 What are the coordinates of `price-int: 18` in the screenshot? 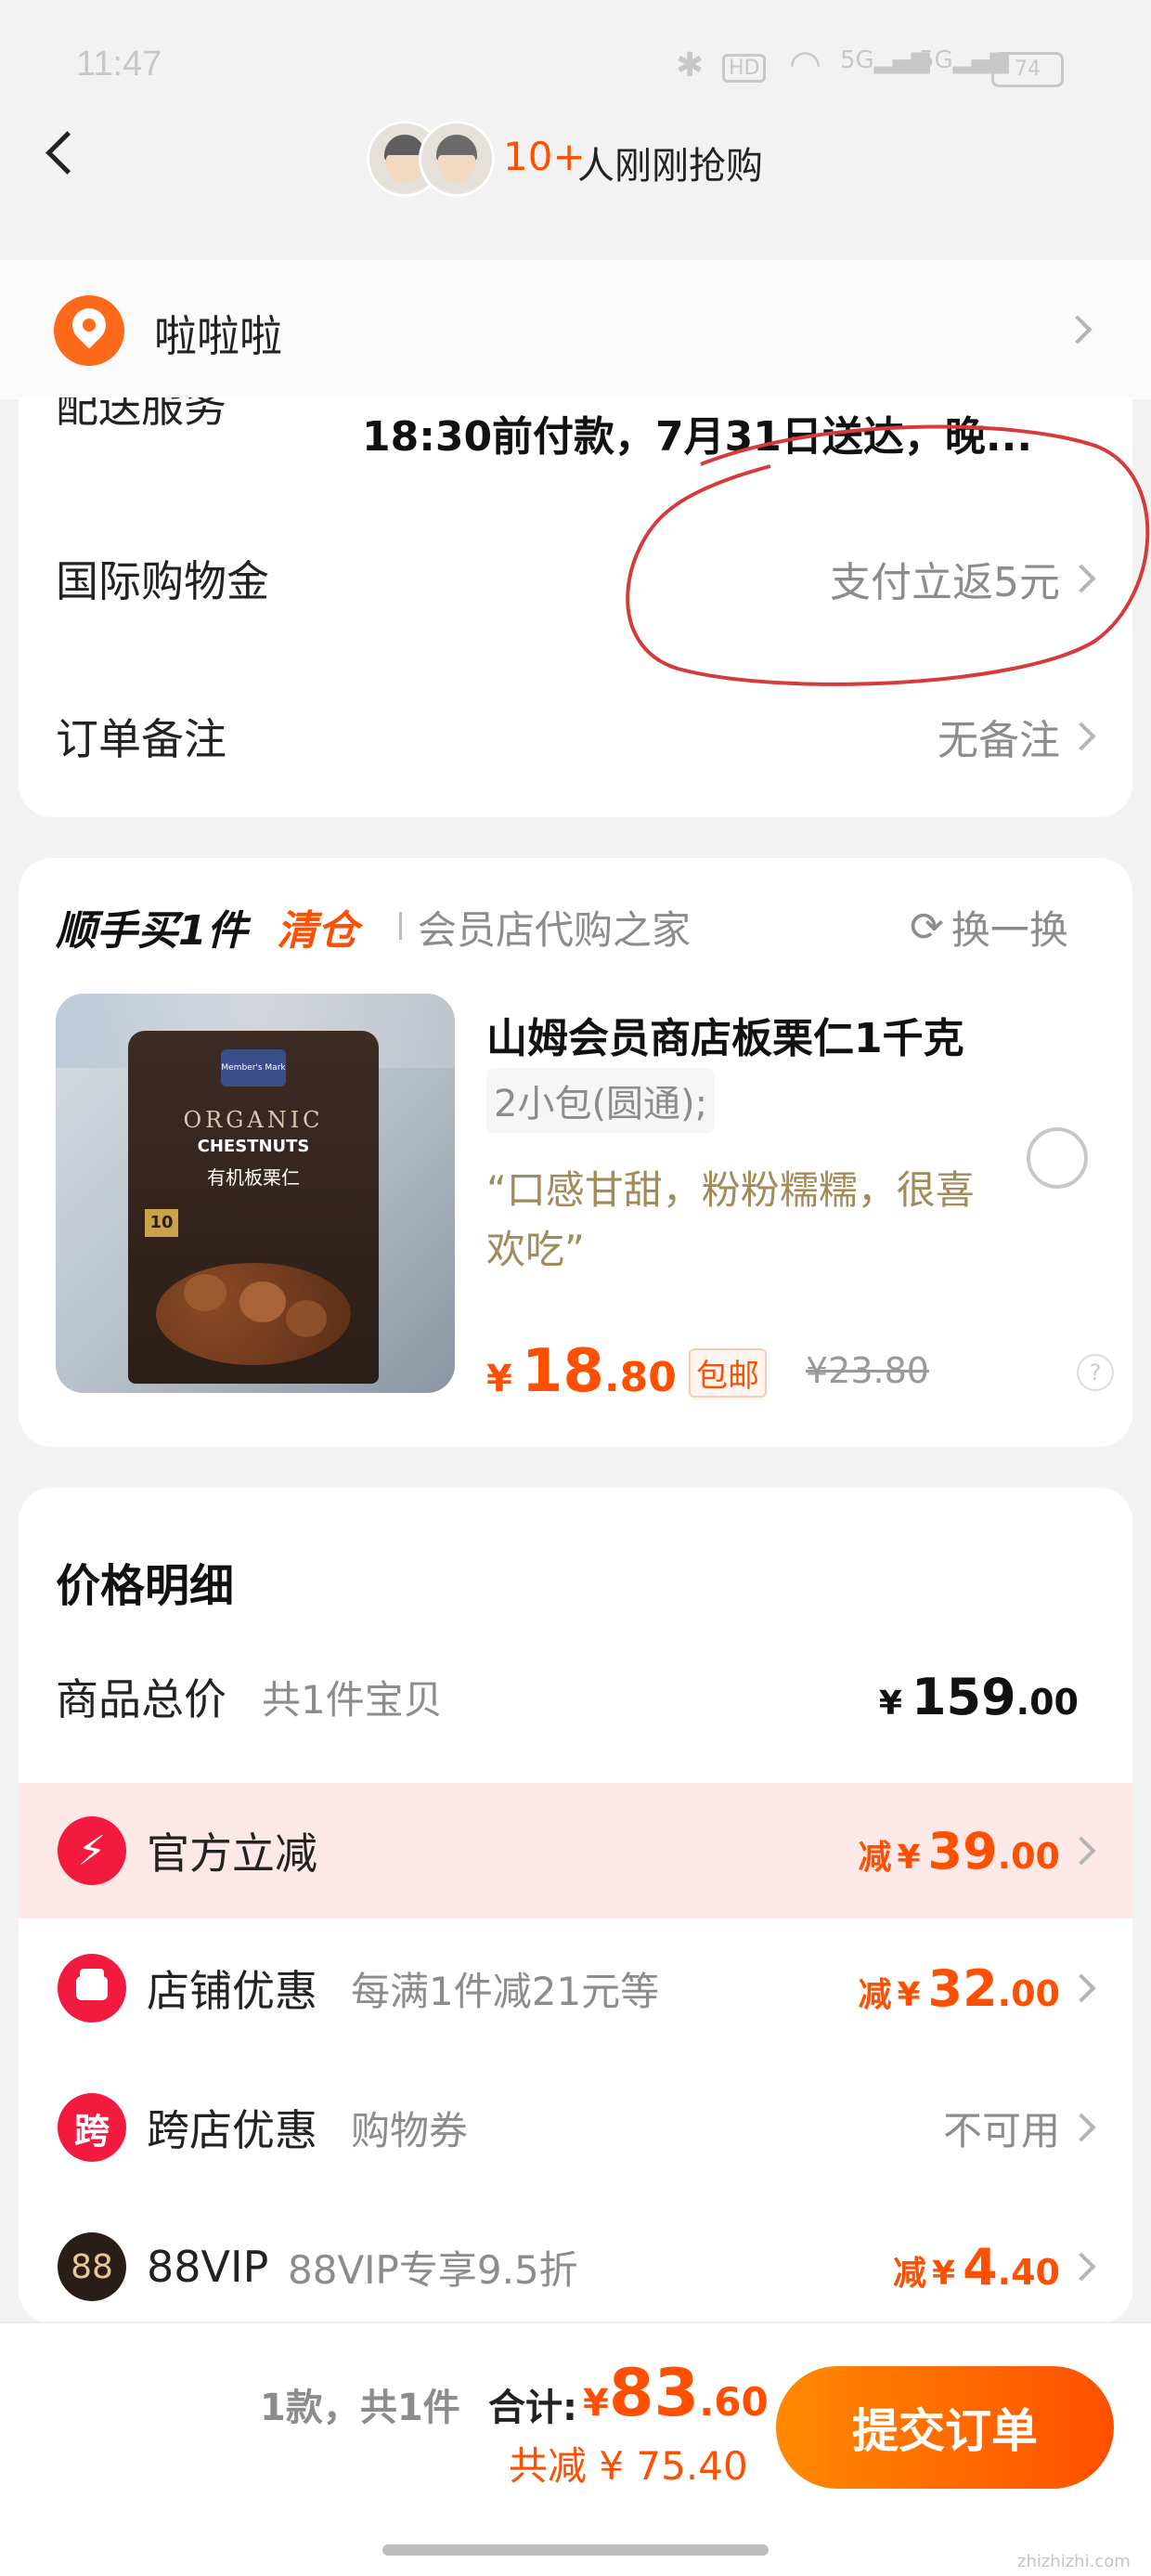 It's located at (562, 1372).